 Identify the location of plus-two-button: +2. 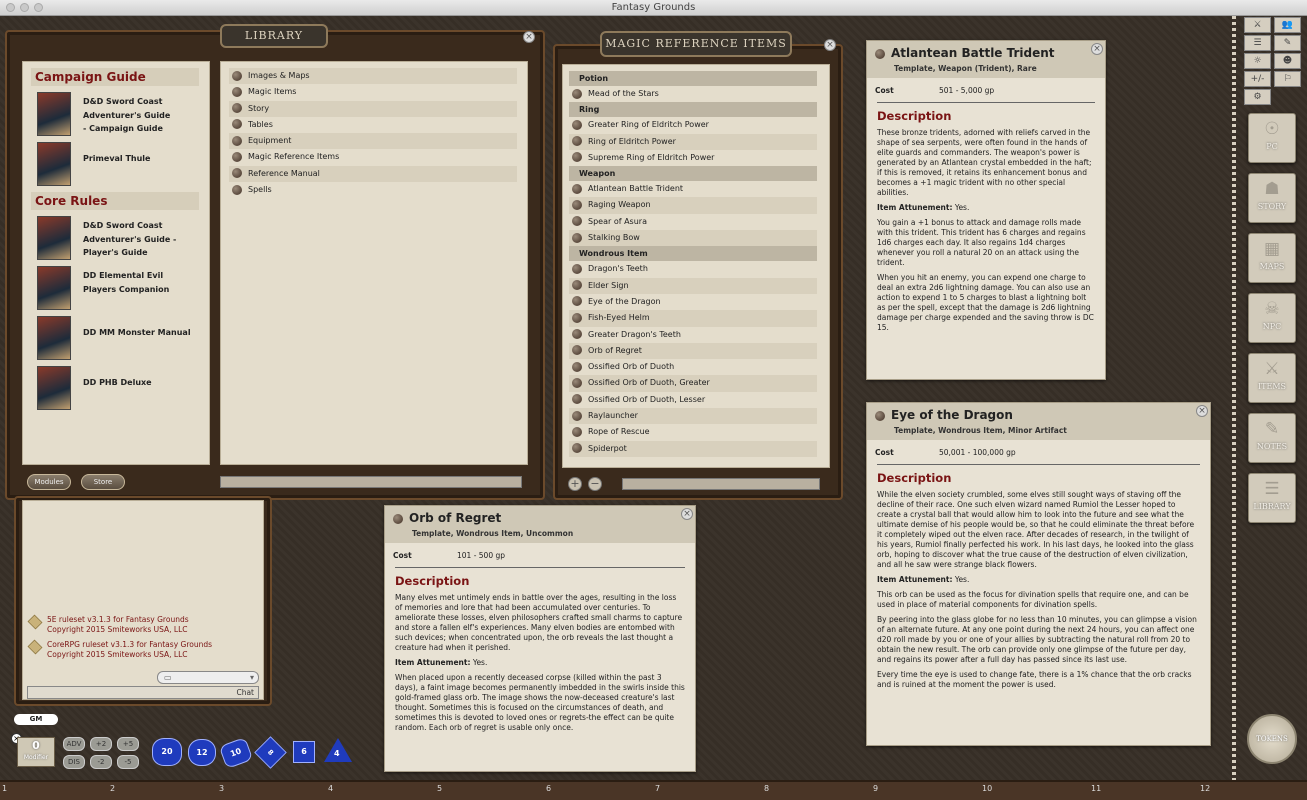
(101, 744).